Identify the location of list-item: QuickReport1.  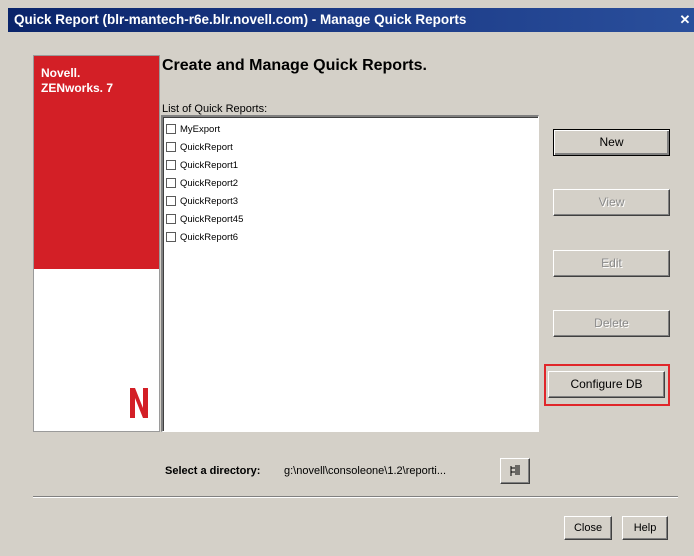
(202, 165).